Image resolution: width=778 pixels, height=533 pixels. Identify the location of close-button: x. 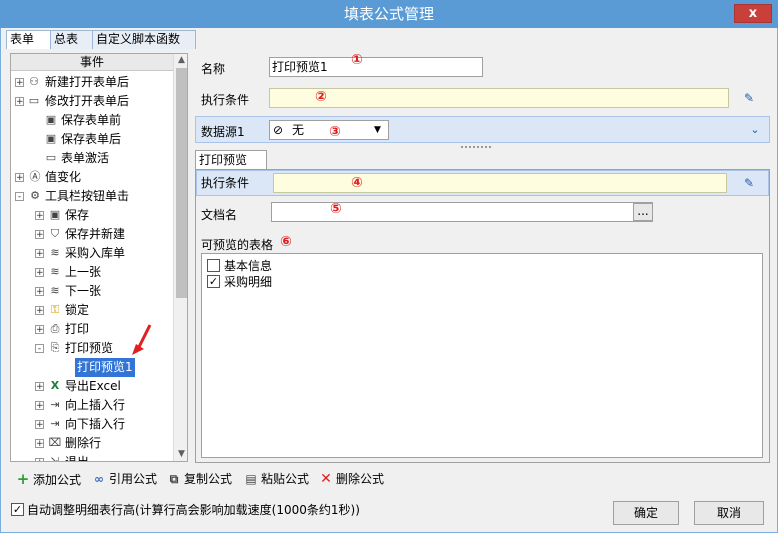
(753, 13).